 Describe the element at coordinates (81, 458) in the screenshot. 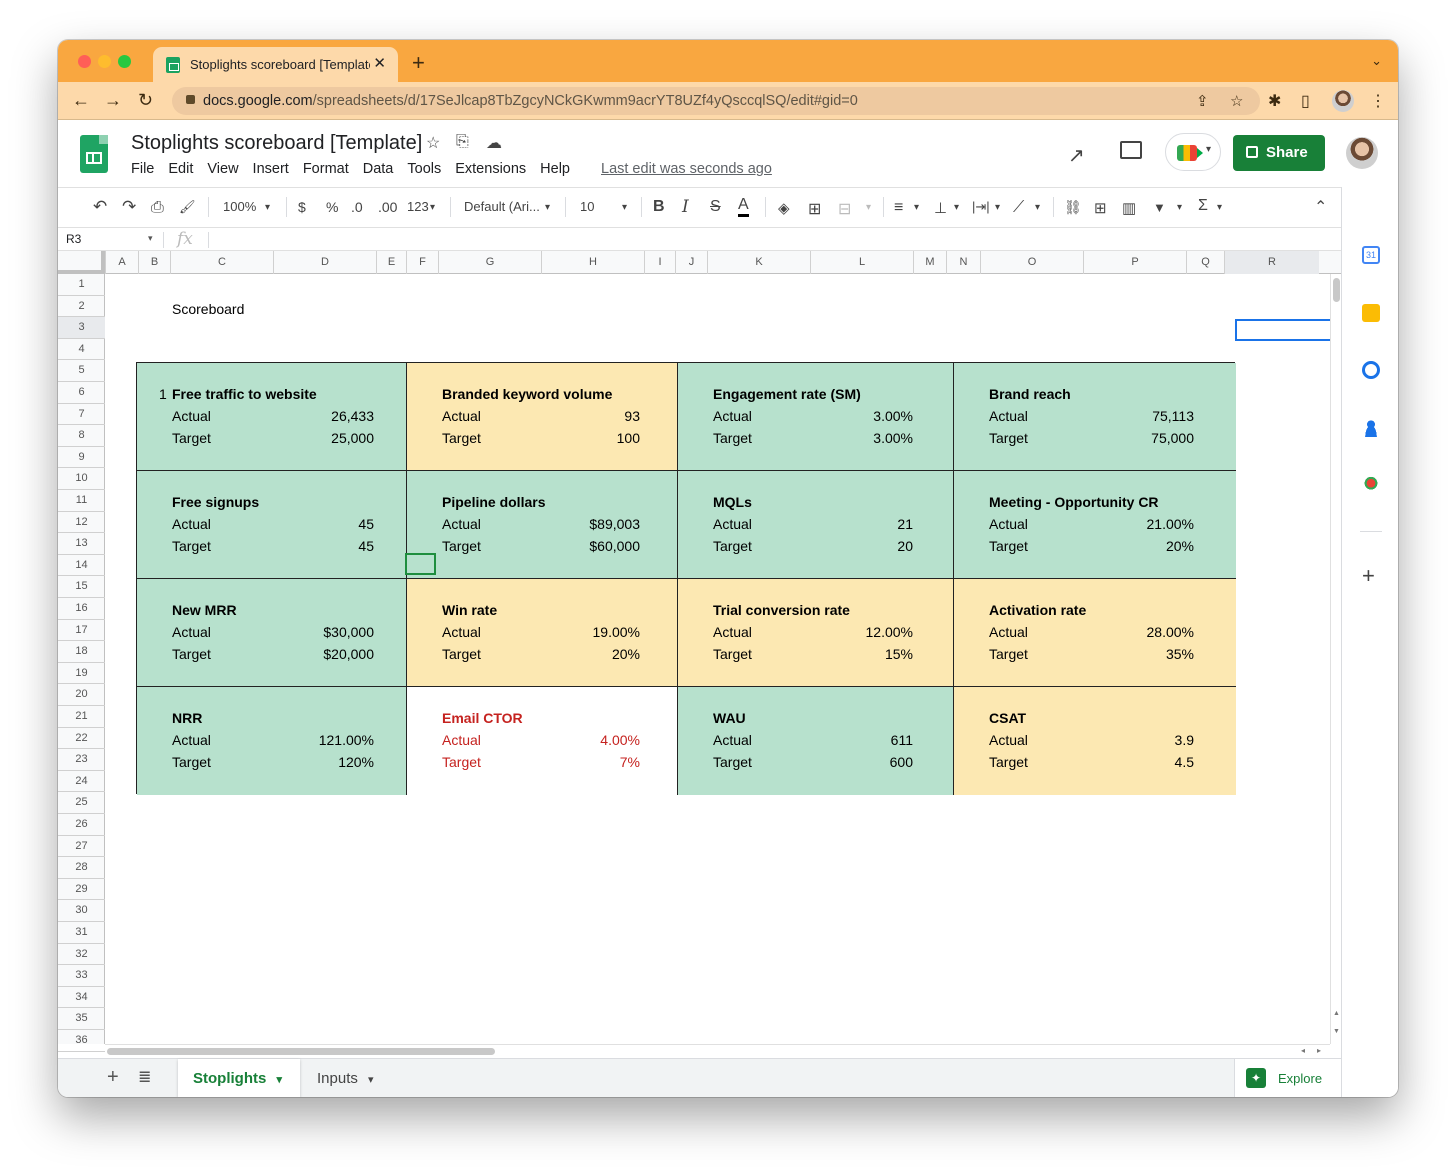

I see `row-header: 9` at that location.